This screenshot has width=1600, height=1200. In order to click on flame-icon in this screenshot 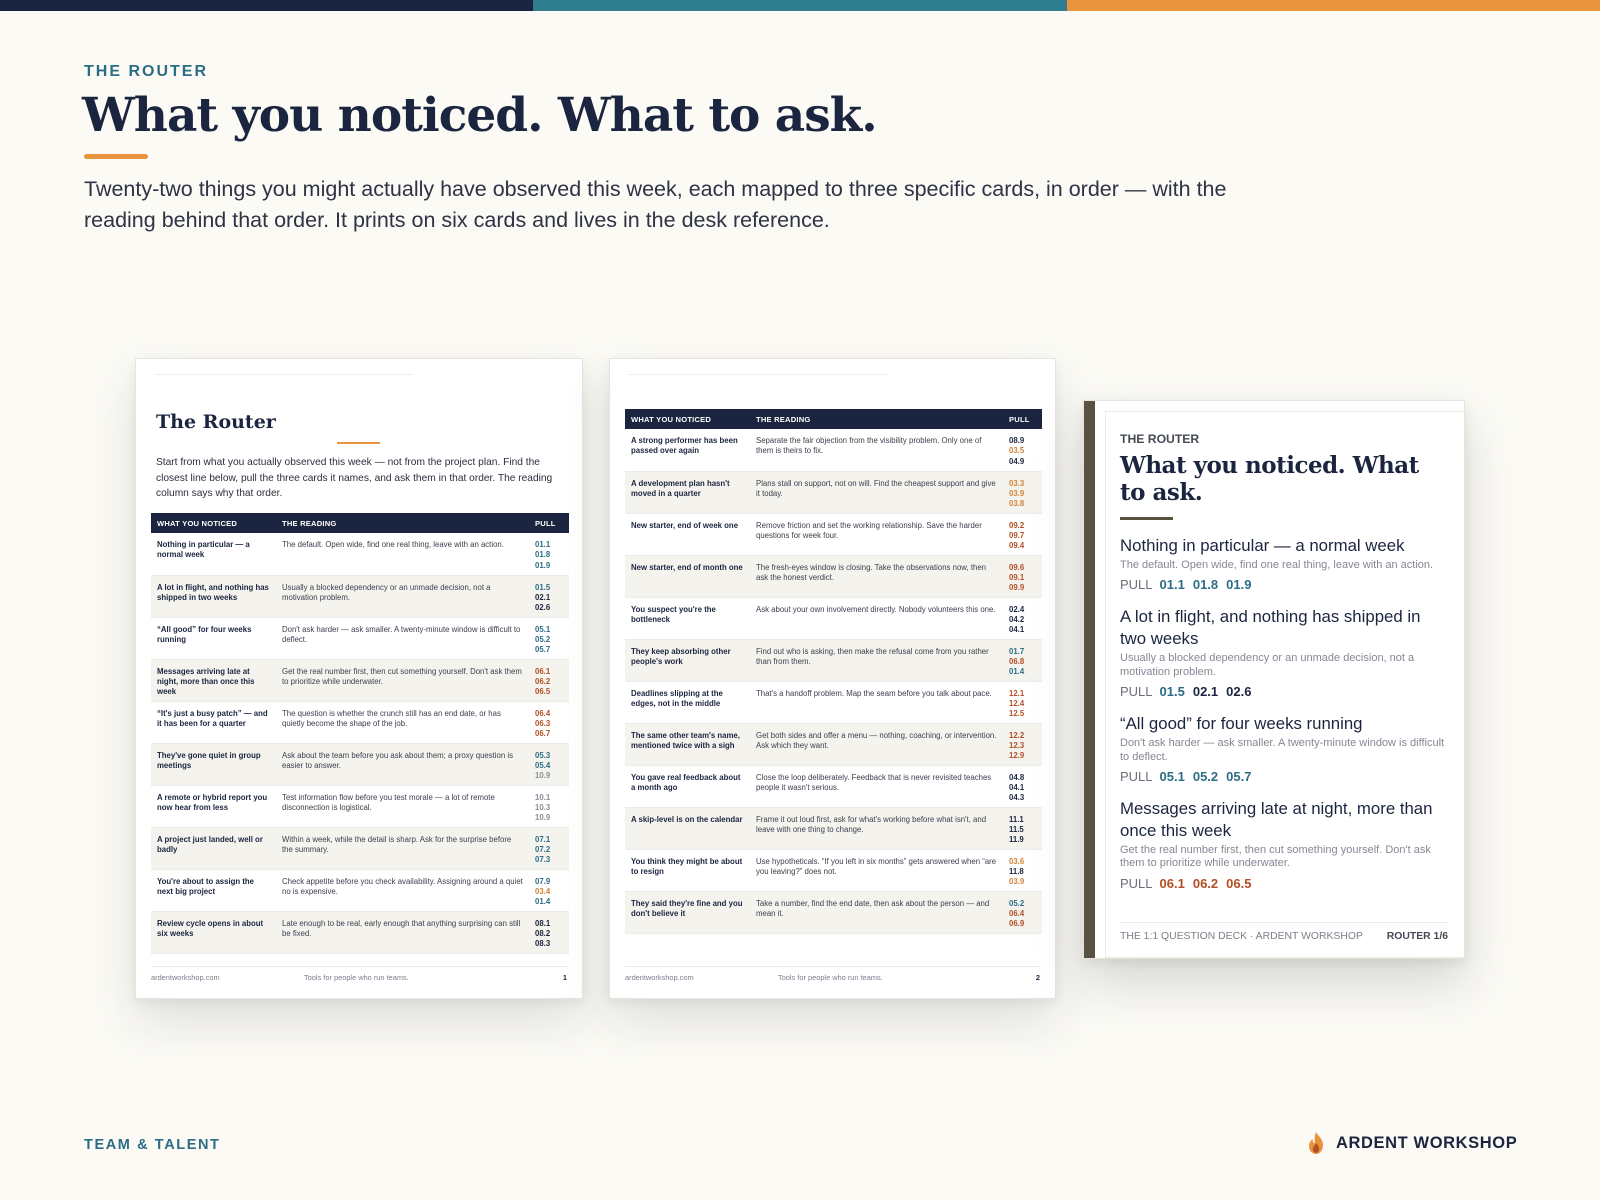, I will do `click(1316, 1143)`.